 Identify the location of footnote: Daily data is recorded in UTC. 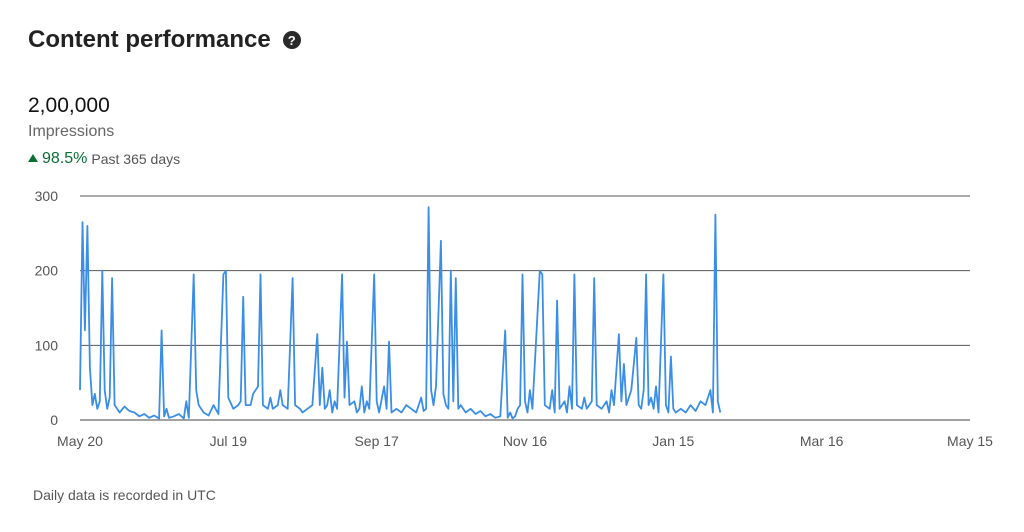
(124, 495).